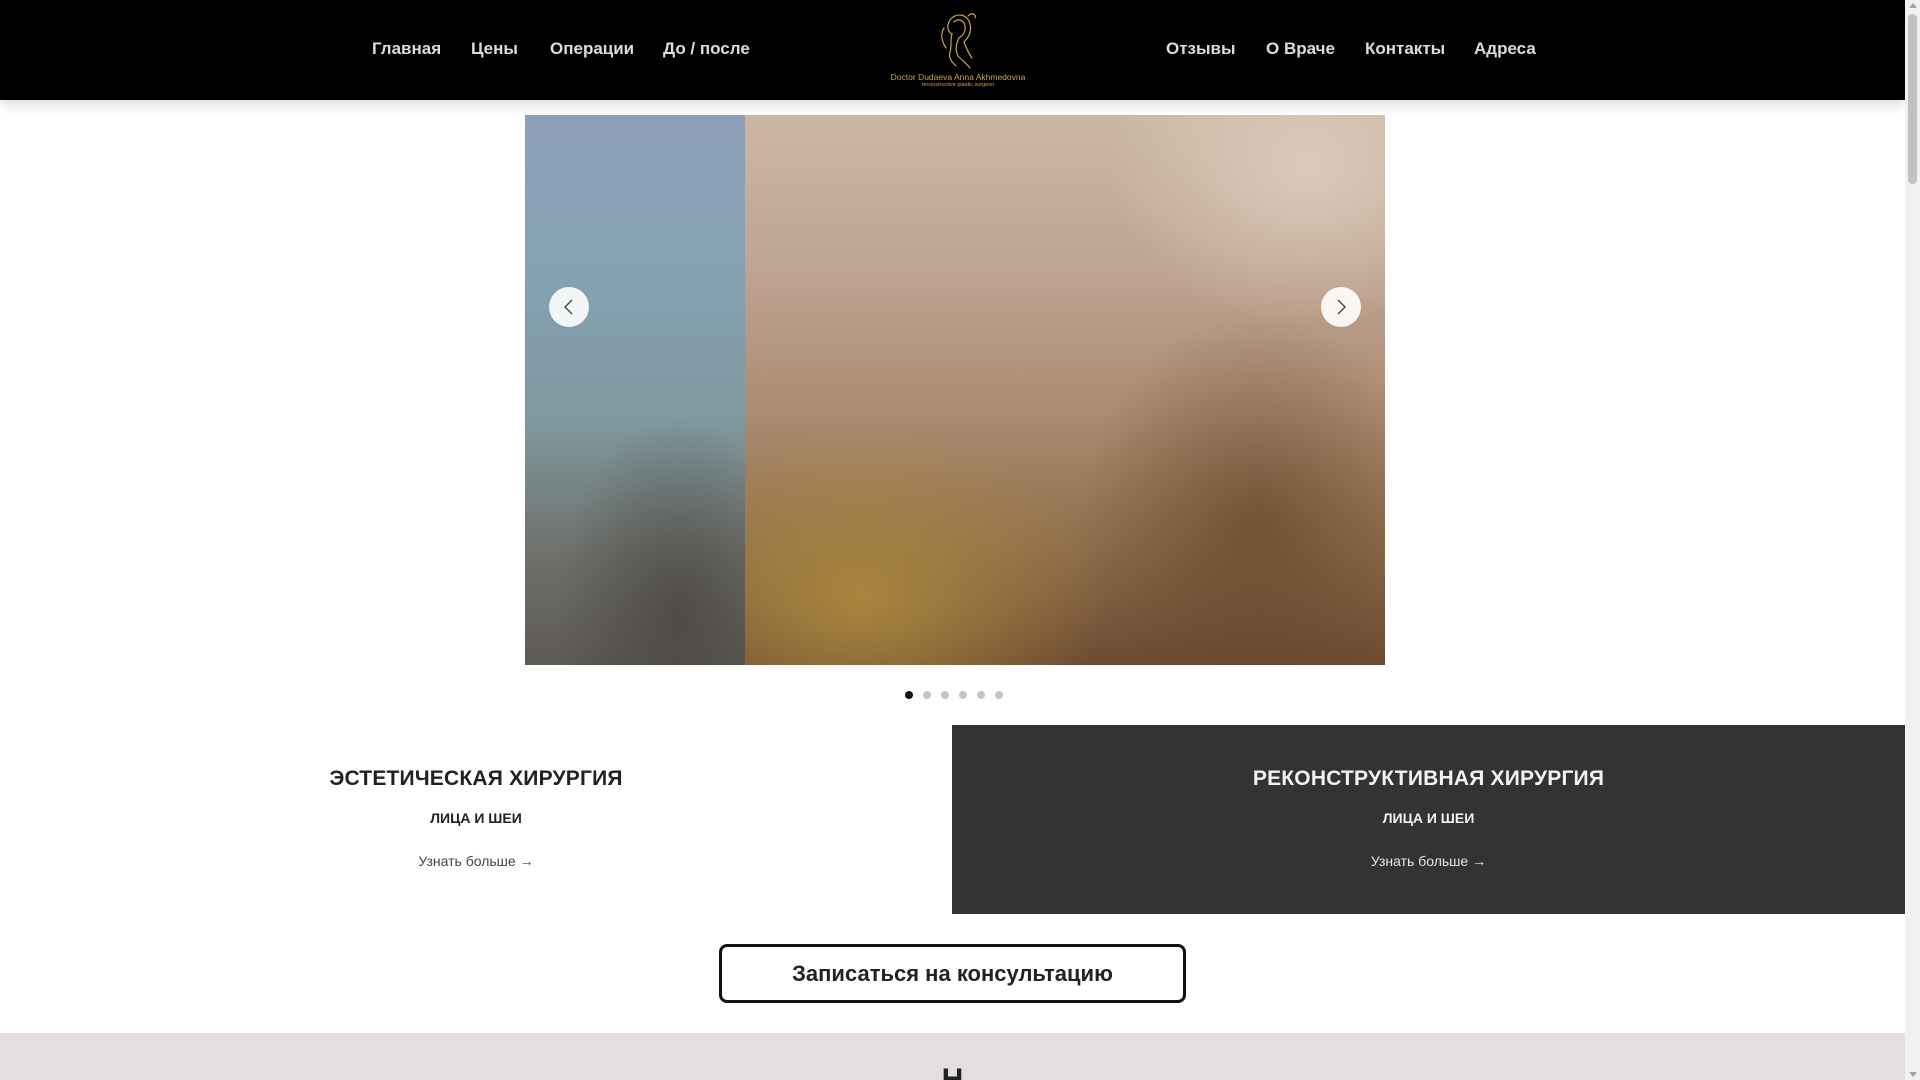 Image resolution: width=1920 pixels, height=1080 pixels. What do you see at coordinates (1912, 99) in the screenshot?
I see `scrollbar-thumb` at bounding box center [1912, 99].